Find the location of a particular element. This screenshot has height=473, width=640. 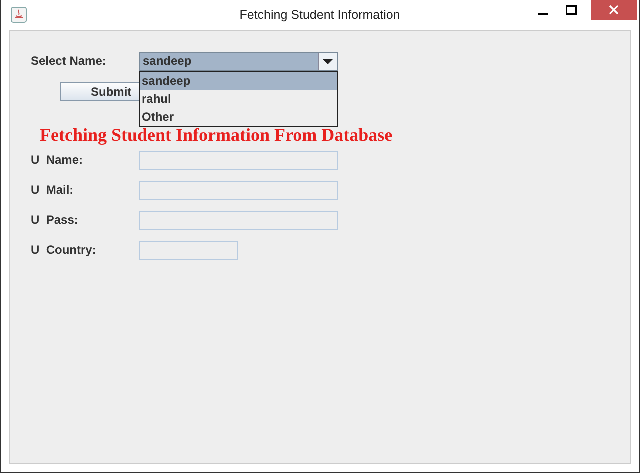

close-button is located at coordinates (614, 10).